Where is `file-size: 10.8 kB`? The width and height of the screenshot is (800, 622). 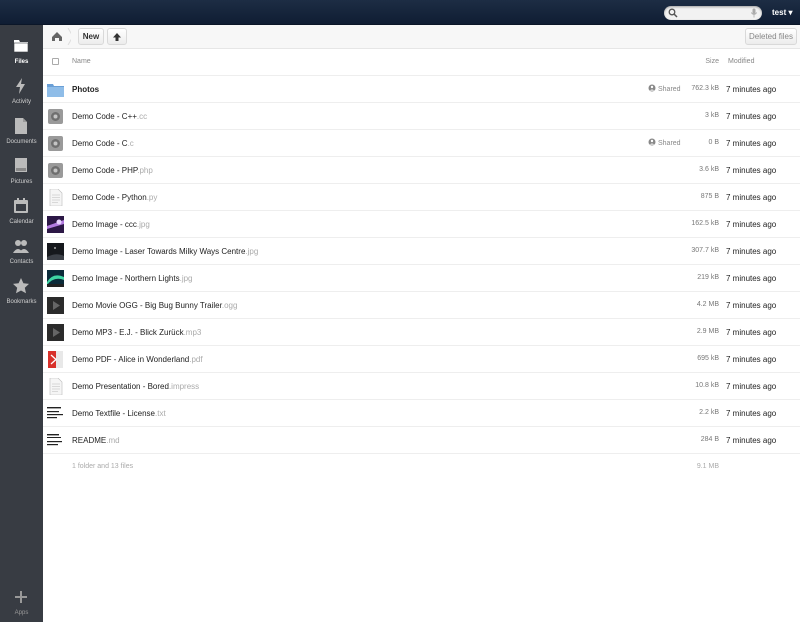 file-size: 10.8 kB is located at coordinates (707, 385).